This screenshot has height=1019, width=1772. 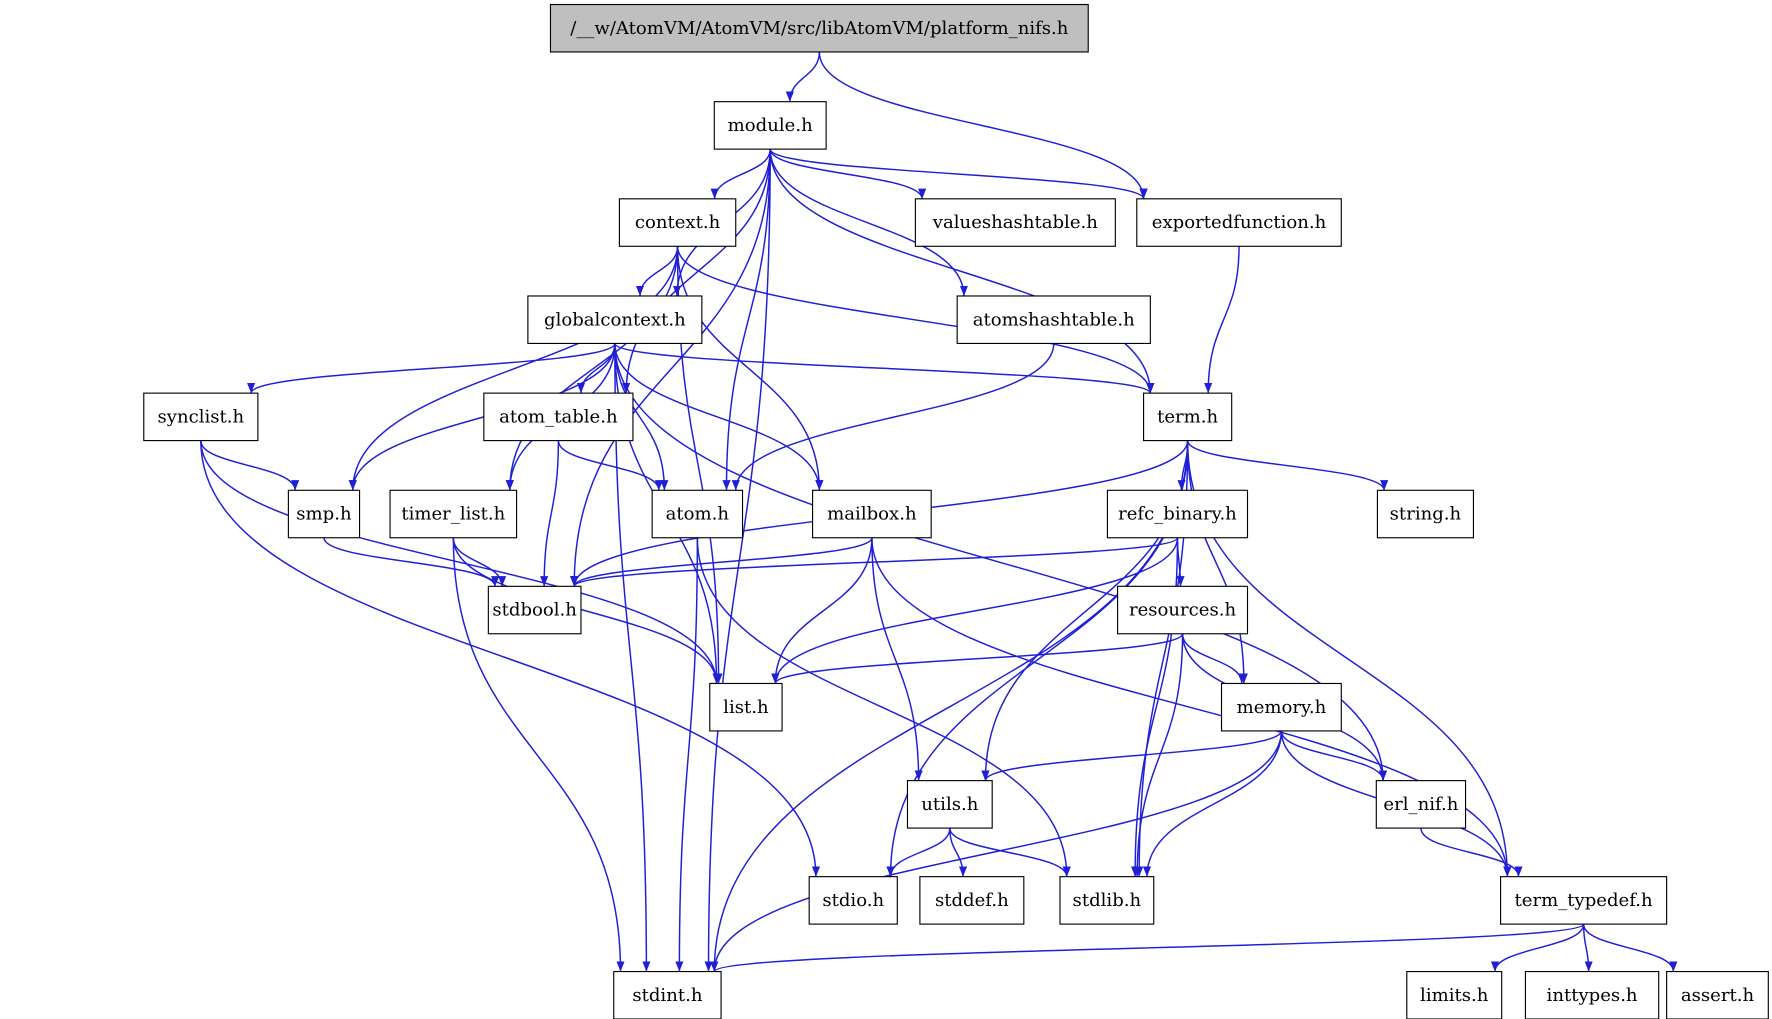 I want to click on node-memory: memory.h, so click(x=1281, y=707).